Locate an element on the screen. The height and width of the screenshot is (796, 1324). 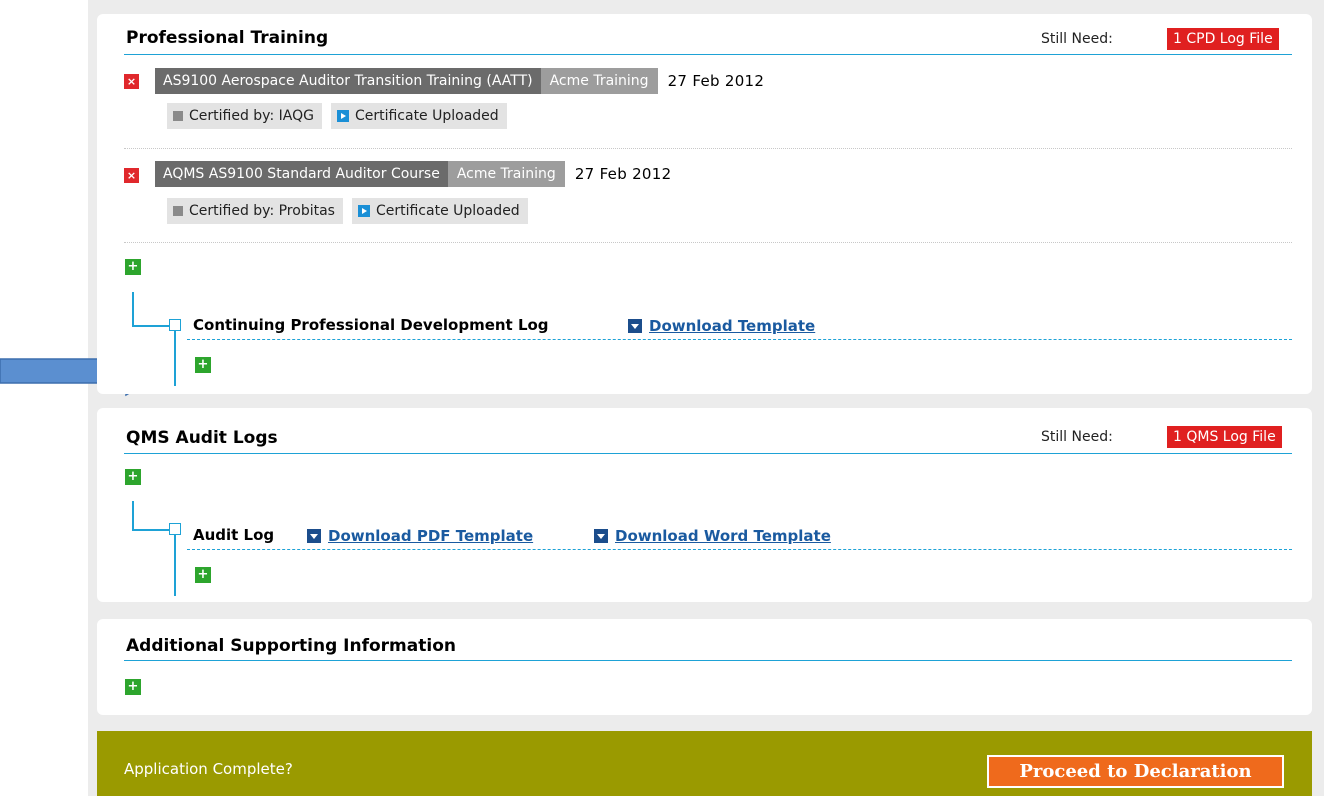
download-pdf-link: Download PDF Template is located at coordinates (430, 536).